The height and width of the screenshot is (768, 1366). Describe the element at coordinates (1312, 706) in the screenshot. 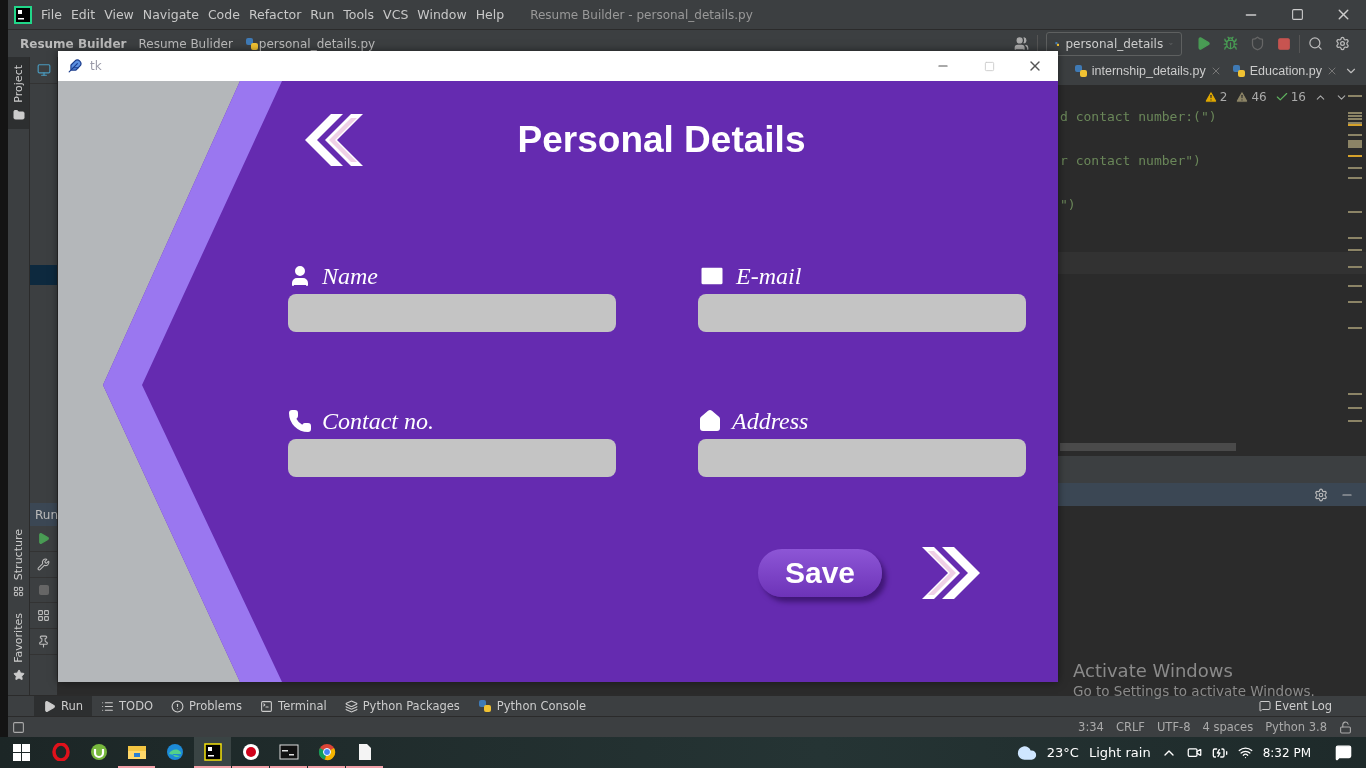

I see `event-log-button: Event Log` at that location.